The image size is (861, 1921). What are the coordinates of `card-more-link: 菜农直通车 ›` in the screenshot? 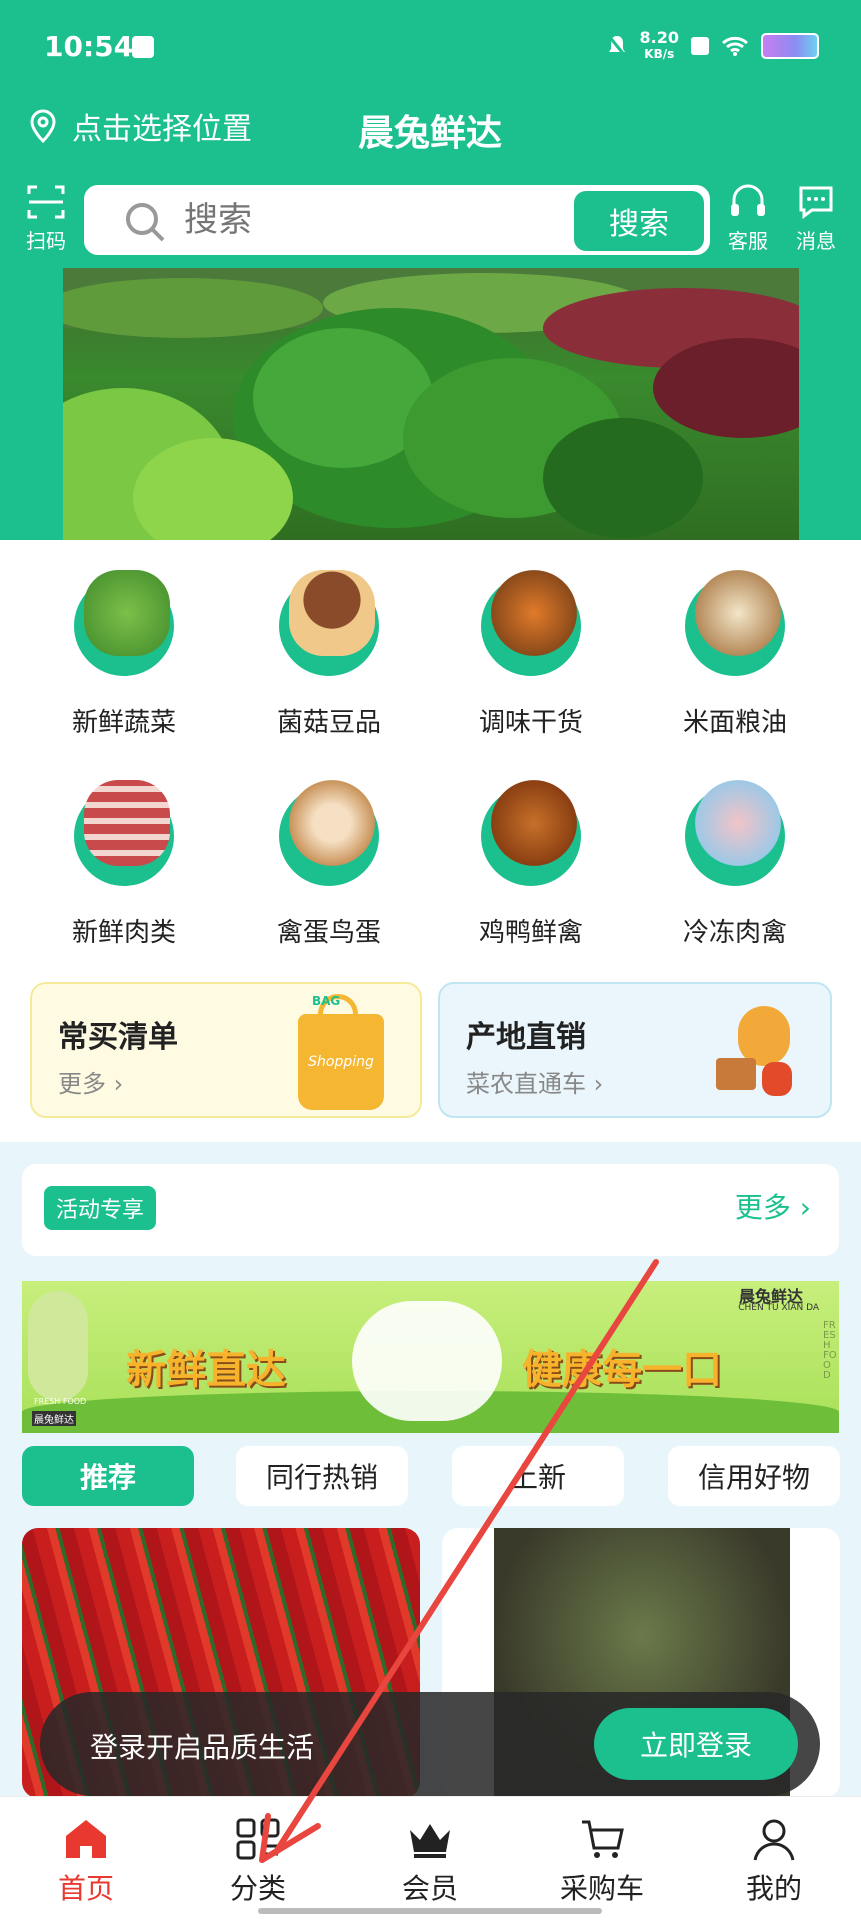 It's located at (534, 1081).